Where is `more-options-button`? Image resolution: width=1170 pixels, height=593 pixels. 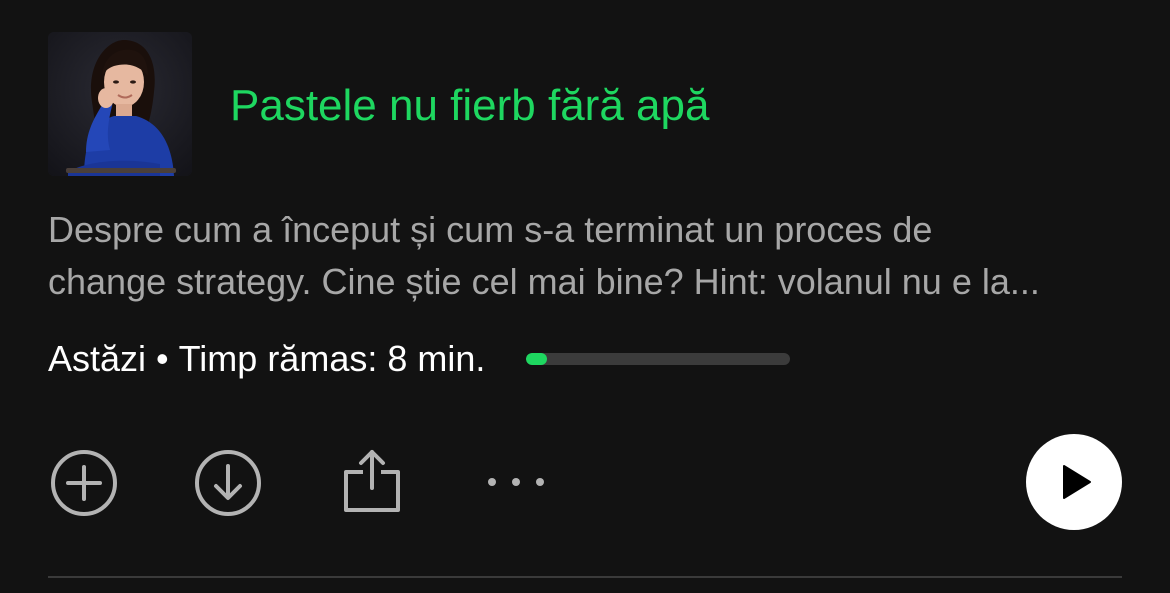 more-options-button is located at coordinates (516, 483).